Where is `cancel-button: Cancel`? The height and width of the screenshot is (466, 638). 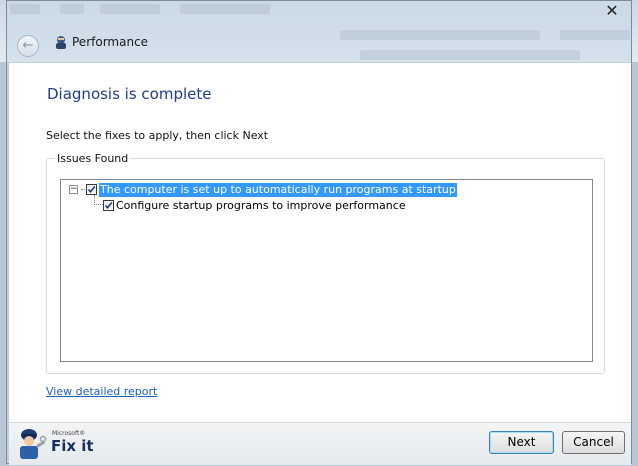 cancel-button: Cancel is located at coordinates (593, 442).